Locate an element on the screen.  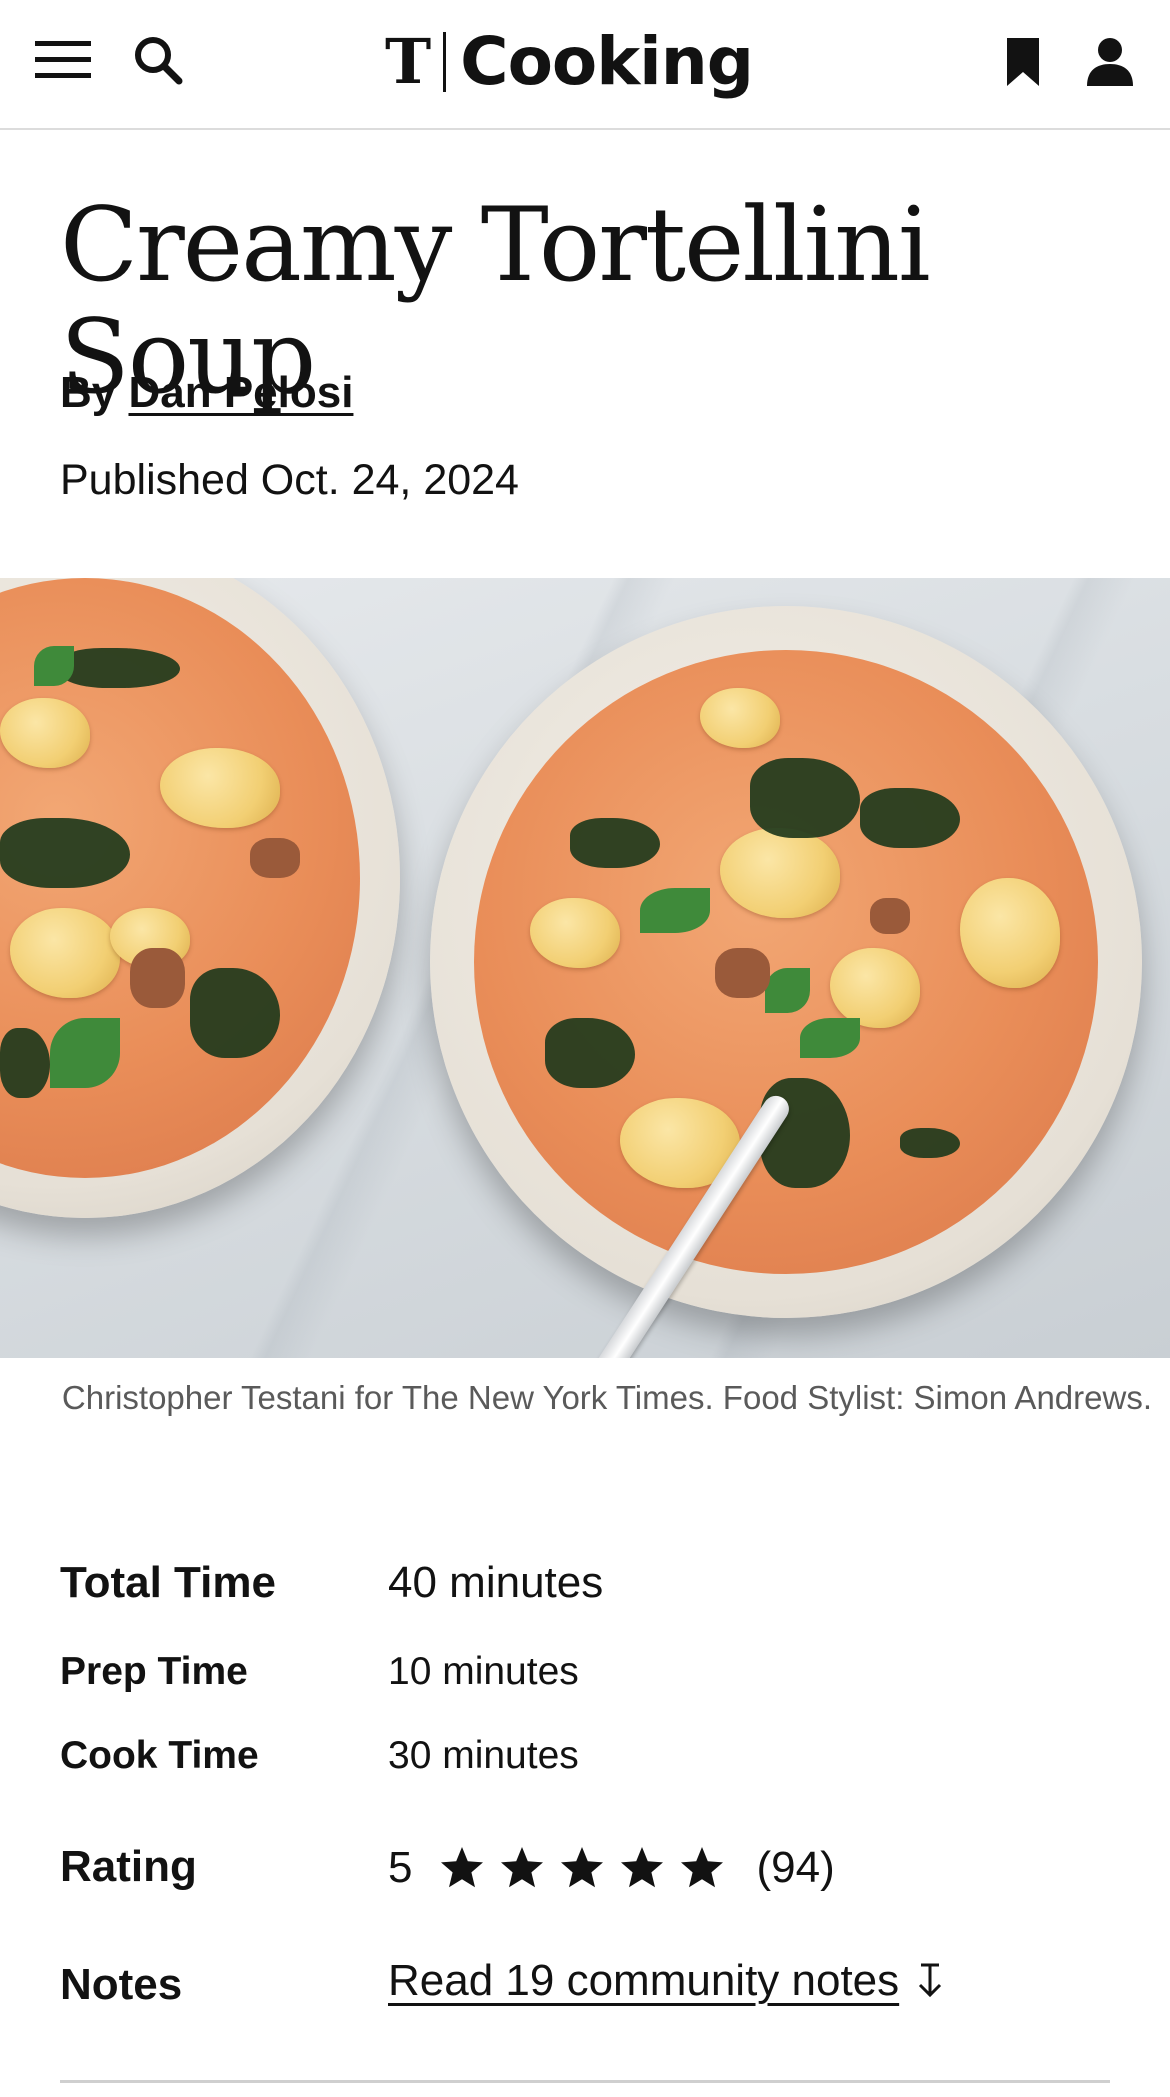
nyt-cooking-logo: T Cooking is located at coordinates (569, 62).